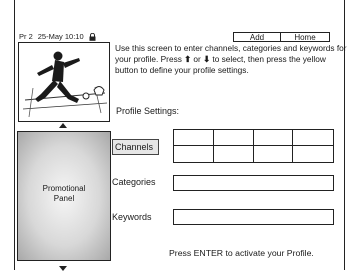  I want to click on promo-label: Promotional Panel, so click(64, 194).